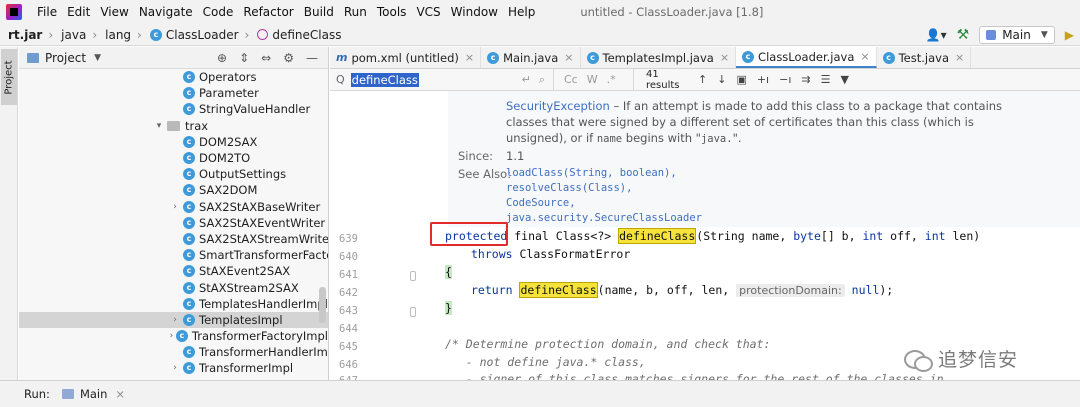 Image resolution: width=1080 pixels, height=407 pixels. I want to click on menu-vcs: VCS, so click(428, 12).